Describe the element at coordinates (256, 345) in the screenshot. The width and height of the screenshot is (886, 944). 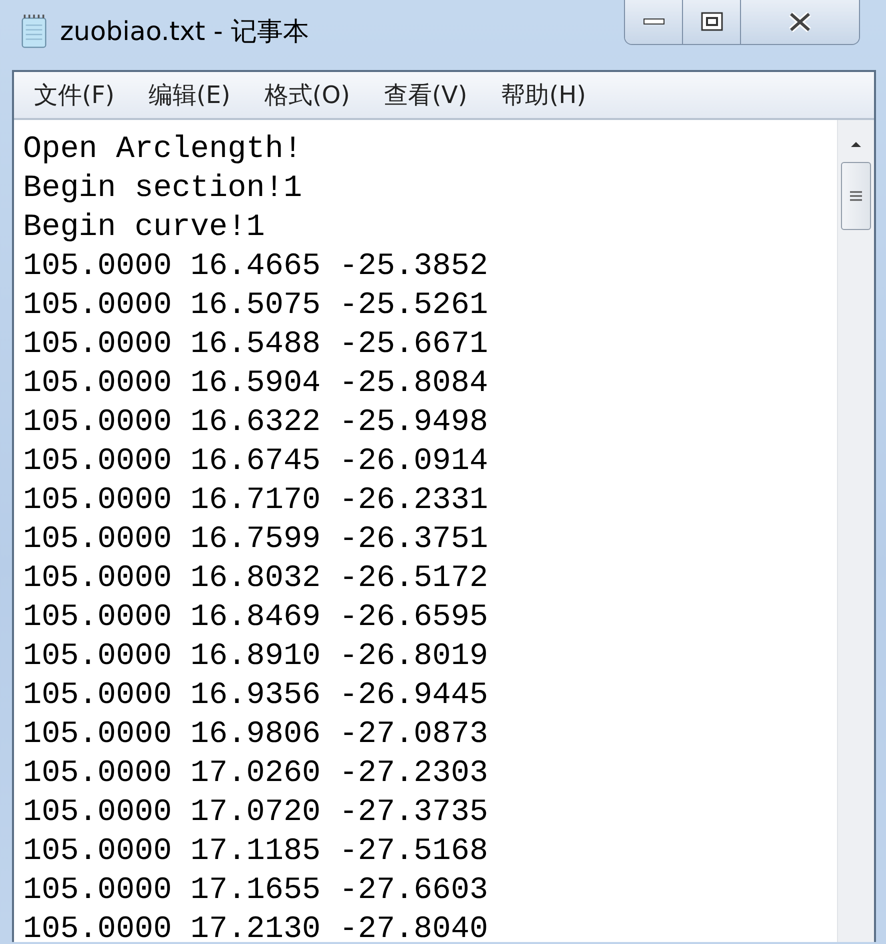
I see `text-line: 105.0000 16.5488 -25.6671` at that location.